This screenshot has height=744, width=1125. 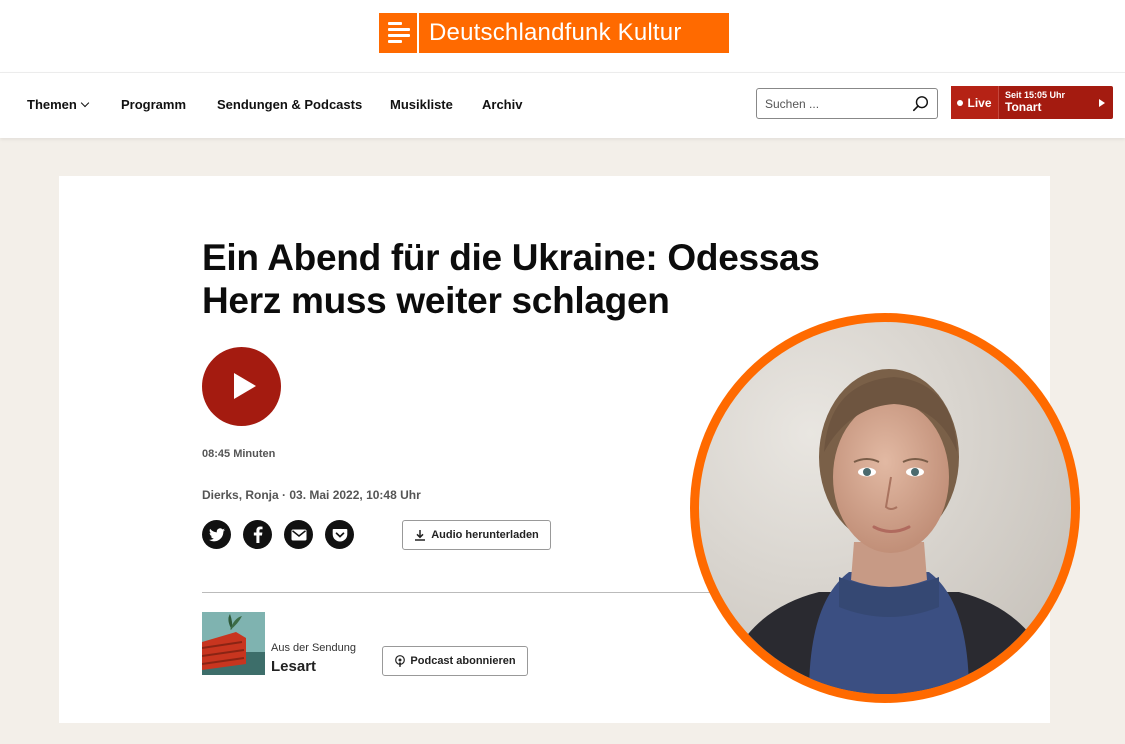 What do you see at coordinates (485, 535) in the screenshot?
I see `download-label: Audio herunterladen` at bounding box center [485, 535].